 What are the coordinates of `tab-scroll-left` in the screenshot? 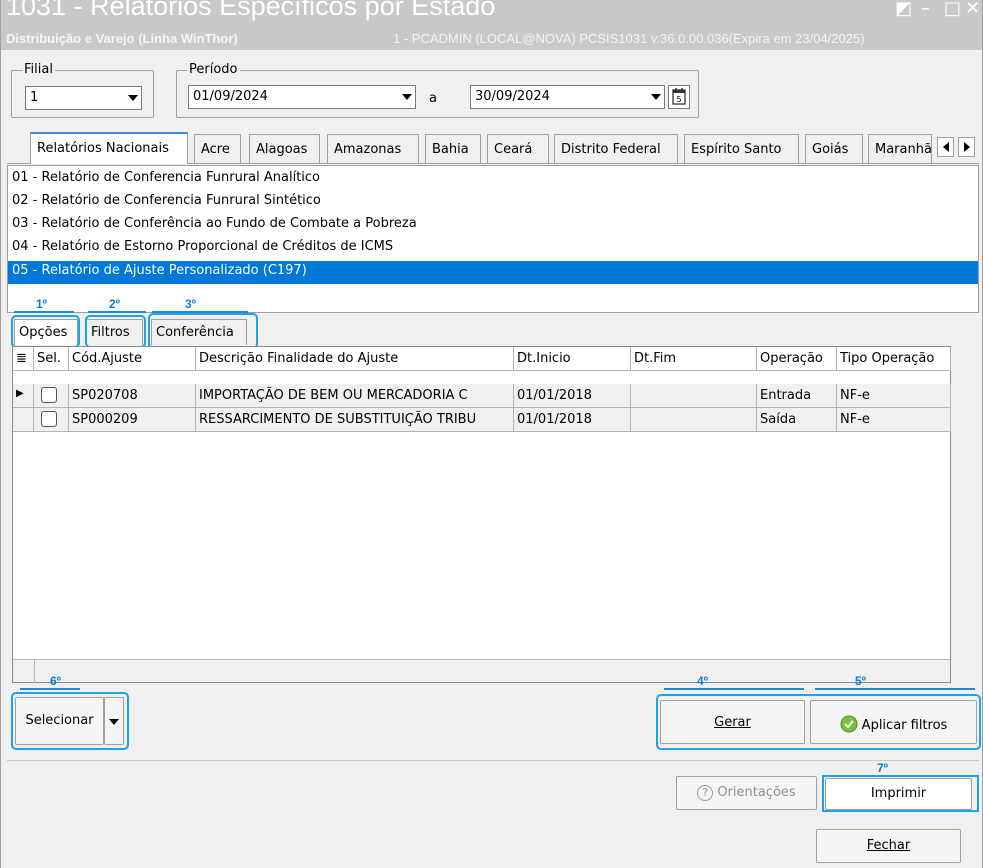 It's located at (945, 147).